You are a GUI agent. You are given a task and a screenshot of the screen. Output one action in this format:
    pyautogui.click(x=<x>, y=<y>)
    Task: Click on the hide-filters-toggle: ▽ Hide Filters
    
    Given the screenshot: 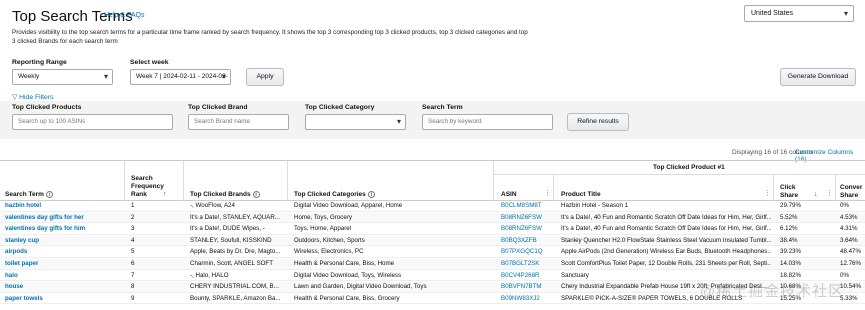 What is the action you would take?
    pyautogui.click(x=33, y=97)
    